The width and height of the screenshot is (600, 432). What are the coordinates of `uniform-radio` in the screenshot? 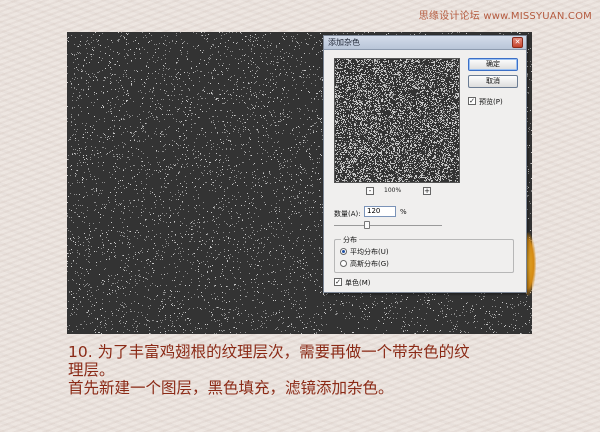 It's located at (343, 251).